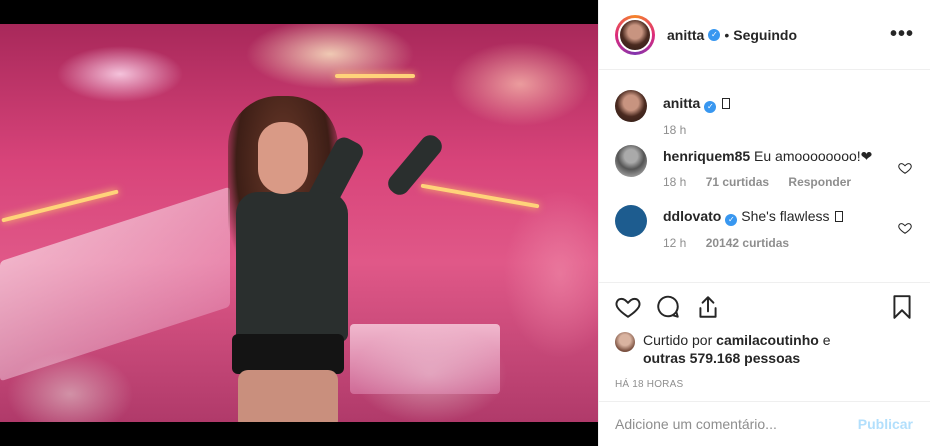  What do you see at coordinates (747, 243) in the screenshot?
I see `comment-likes: 20142 curtidas` at bounding box center [747, 243].